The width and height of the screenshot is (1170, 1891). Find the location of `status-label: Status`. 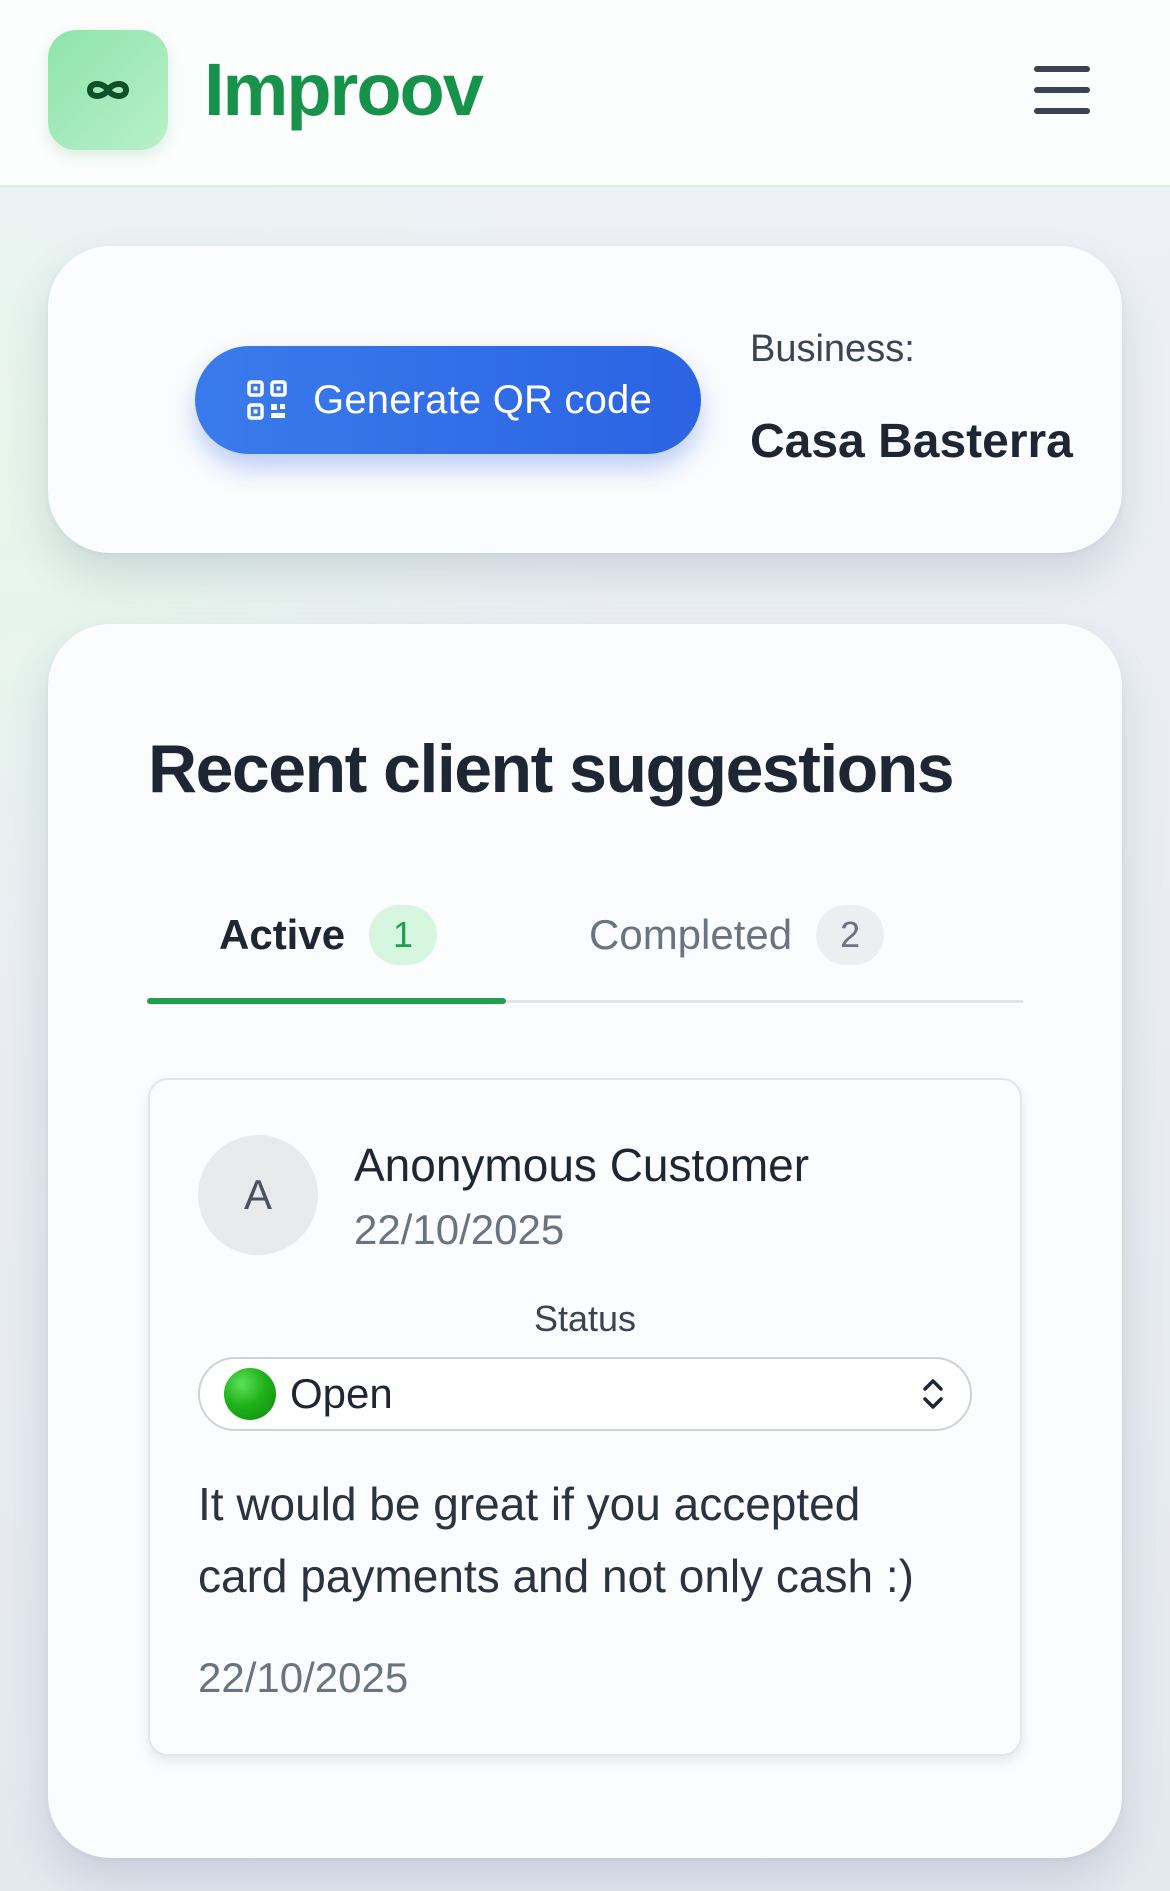

status-label: Status is located at coordinates (585, 1318).